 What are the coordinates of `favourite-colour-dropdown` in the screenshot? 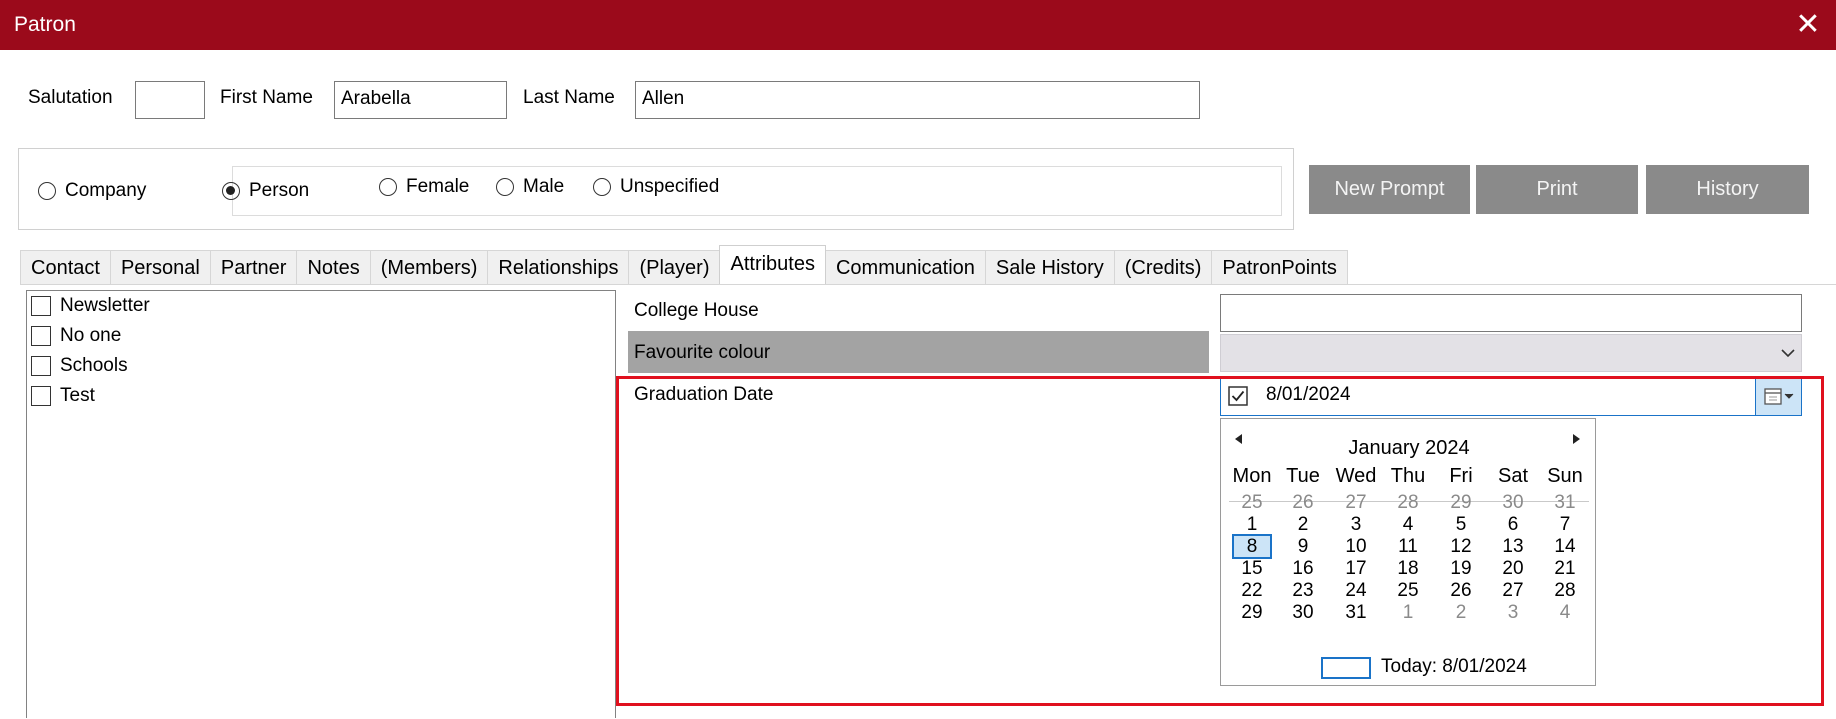 It's located at (1511, 353).